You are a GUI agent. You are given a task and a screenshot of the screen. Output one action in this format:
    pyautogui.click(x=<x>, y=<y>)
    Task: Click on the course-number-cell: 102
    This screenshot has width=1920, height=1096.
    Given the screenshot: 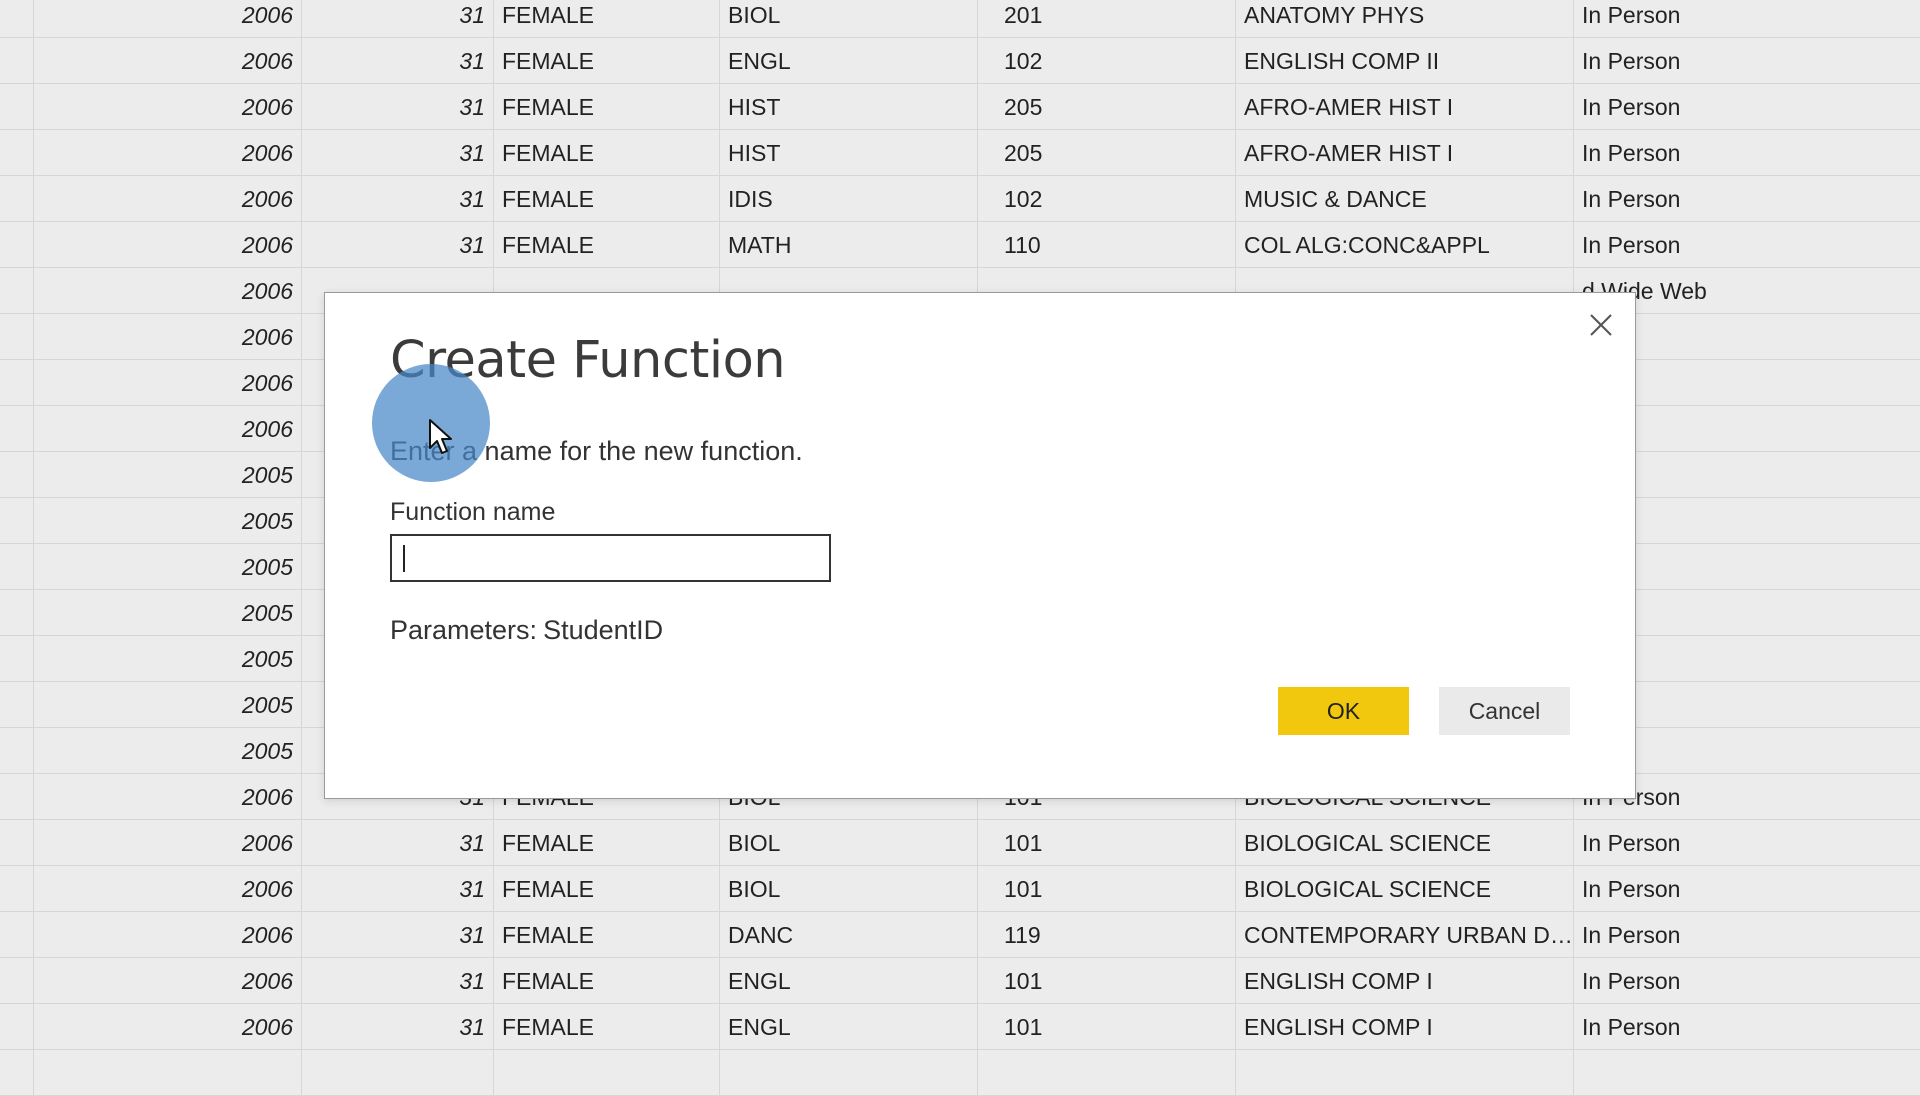 What is the action you would take?
    pyautogui.click(x=1107, y=61)
    